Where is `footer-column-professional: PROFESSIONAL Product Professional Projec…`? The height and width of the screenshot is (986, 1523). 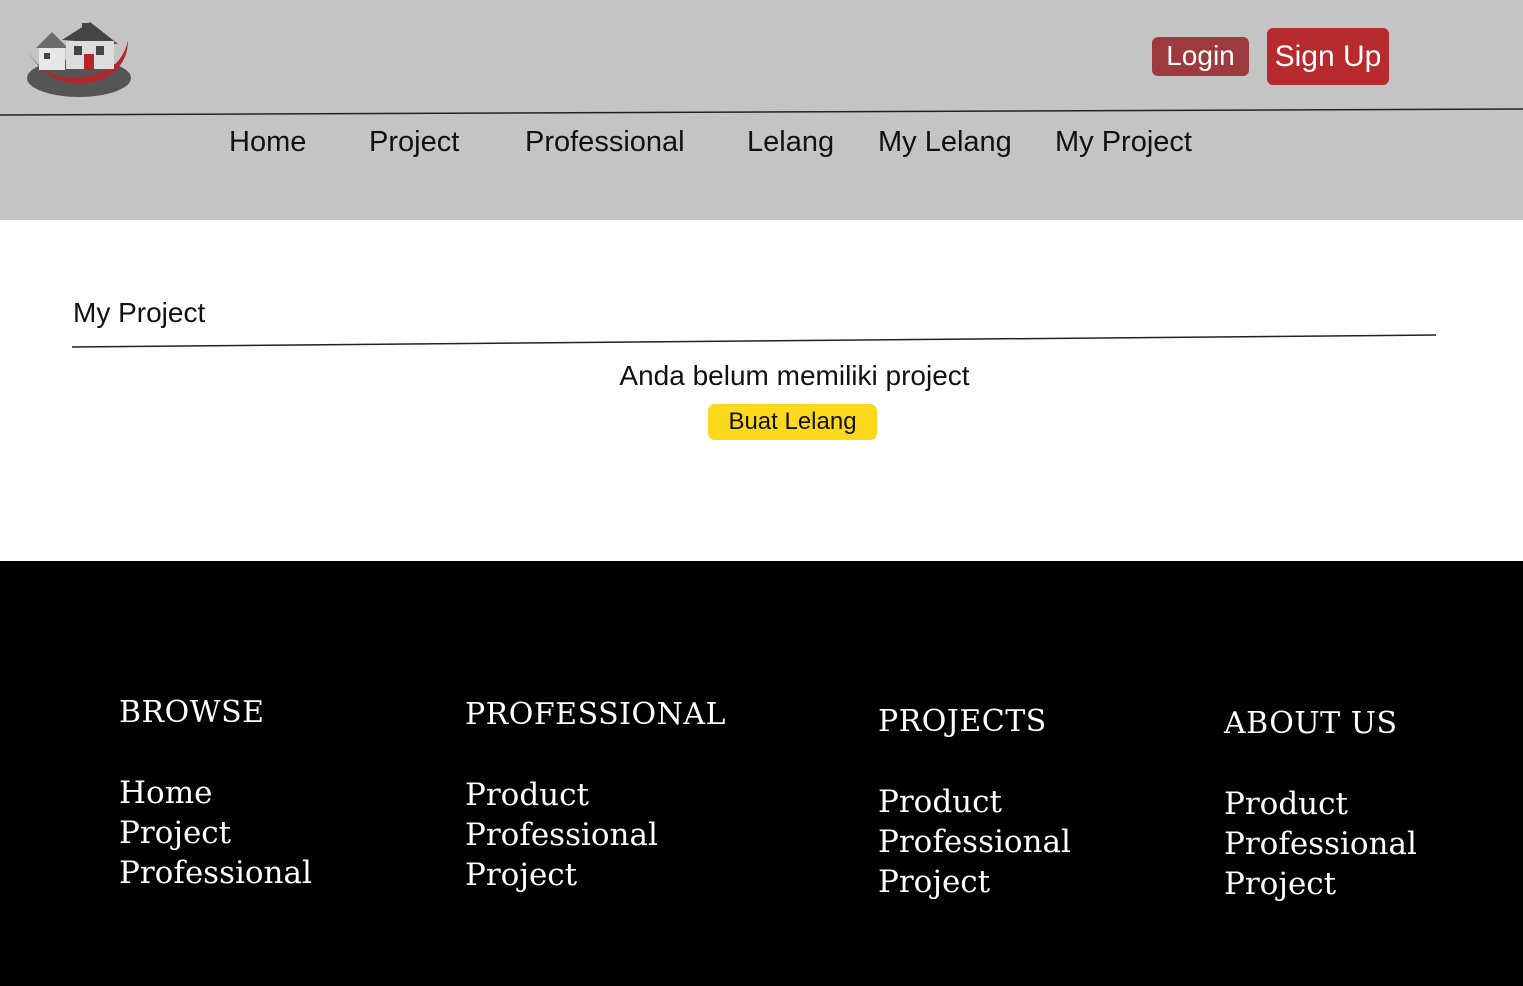
footer-column-professional: PROFESSIONAL Product Professional Projec… is located at coordinates (595, 796).